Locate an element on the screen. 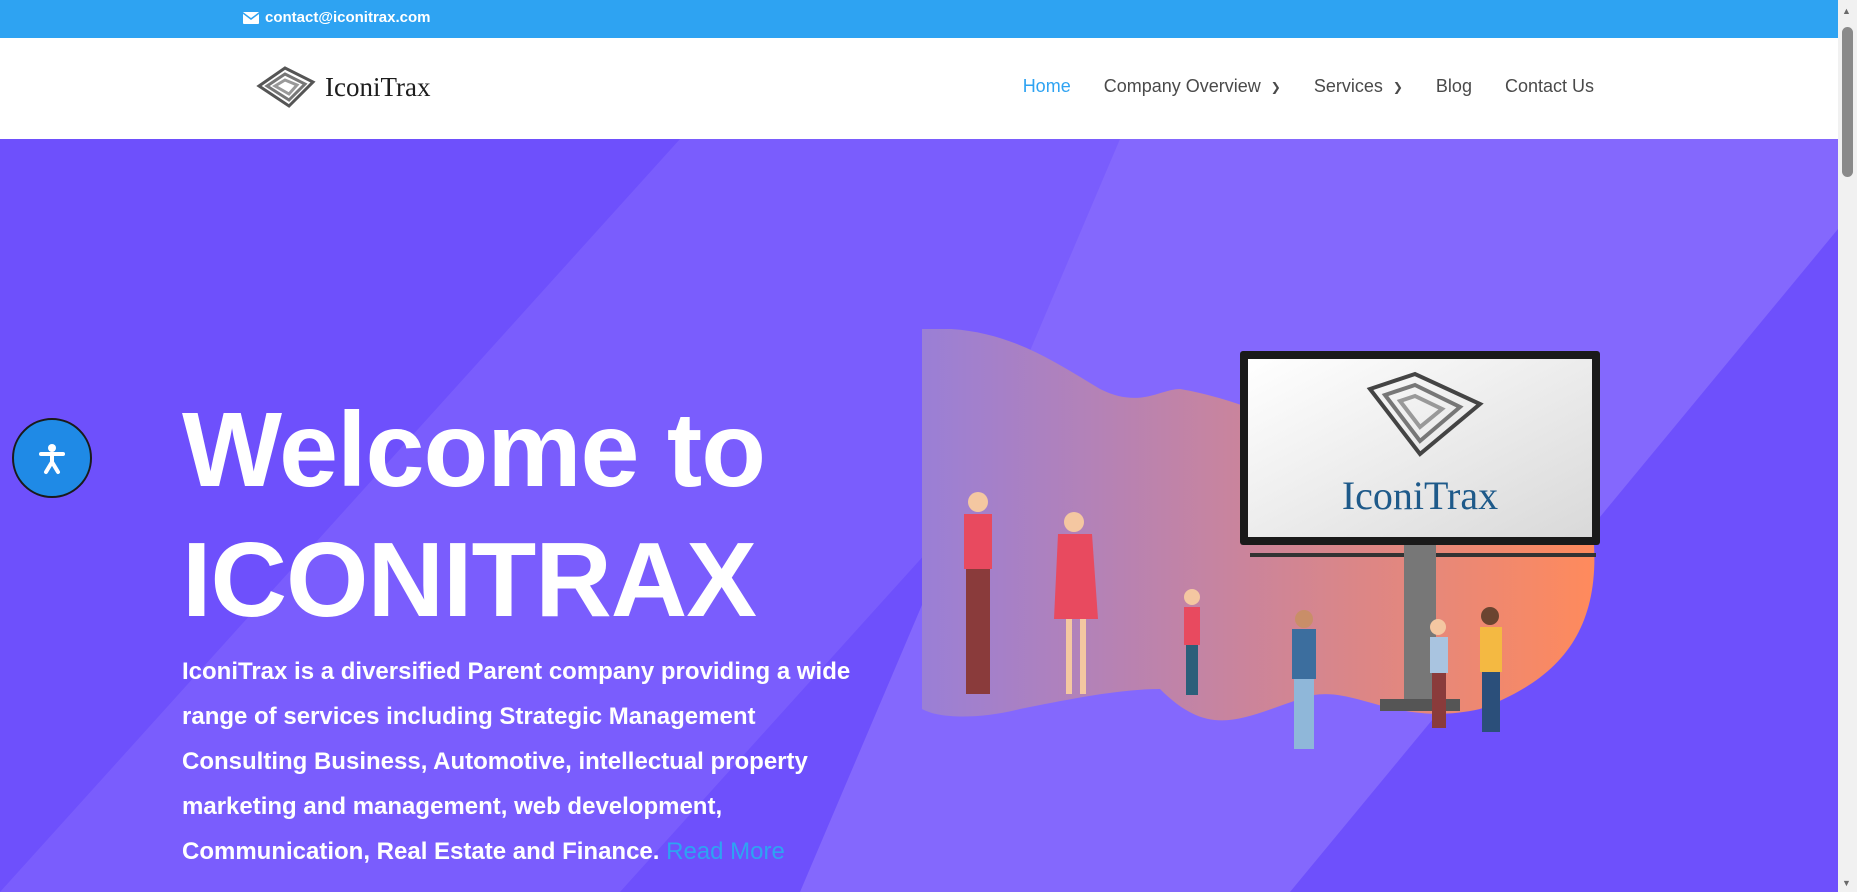 This screenshot has width=1857, height=892. nav-services-label: Services is located at coordinates (1348, 86).